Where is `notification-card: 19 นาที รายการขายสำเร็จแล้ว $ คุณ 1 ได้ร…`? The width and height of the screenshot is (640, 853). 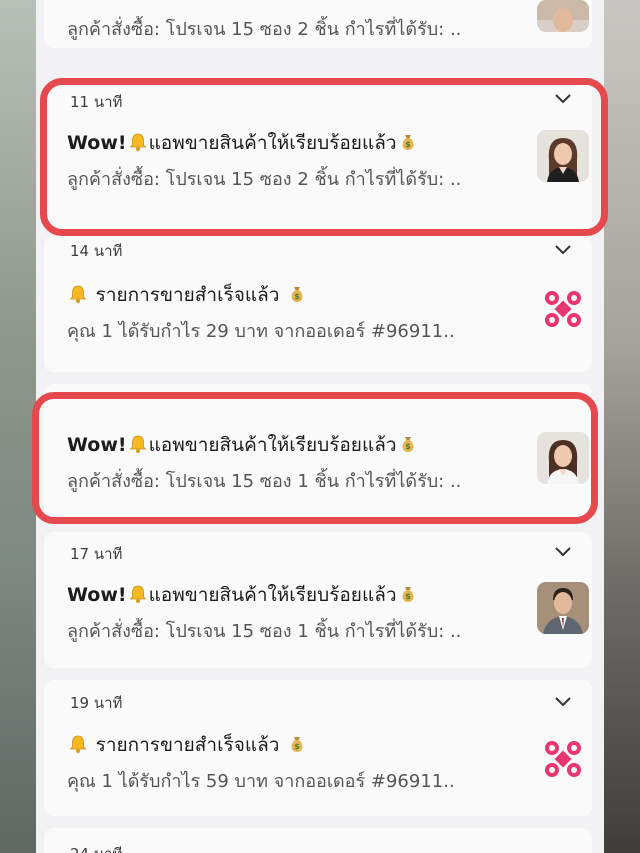 notification-card: 19 นาที รายการขายสำเร็จแล้ว $ คุณ 1 ได้ร… is located at coordinates (318, 748).